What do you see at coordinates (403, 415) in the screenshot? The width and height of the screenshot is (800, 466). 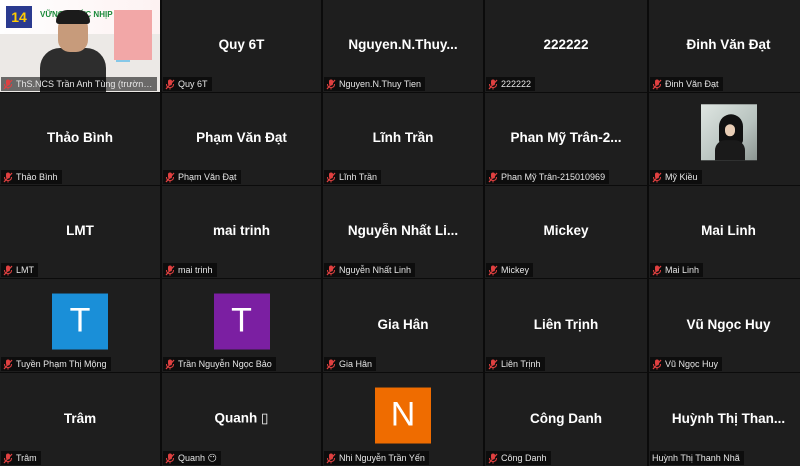 I see `avatar-initial: N` at bounding box center [403, 415].